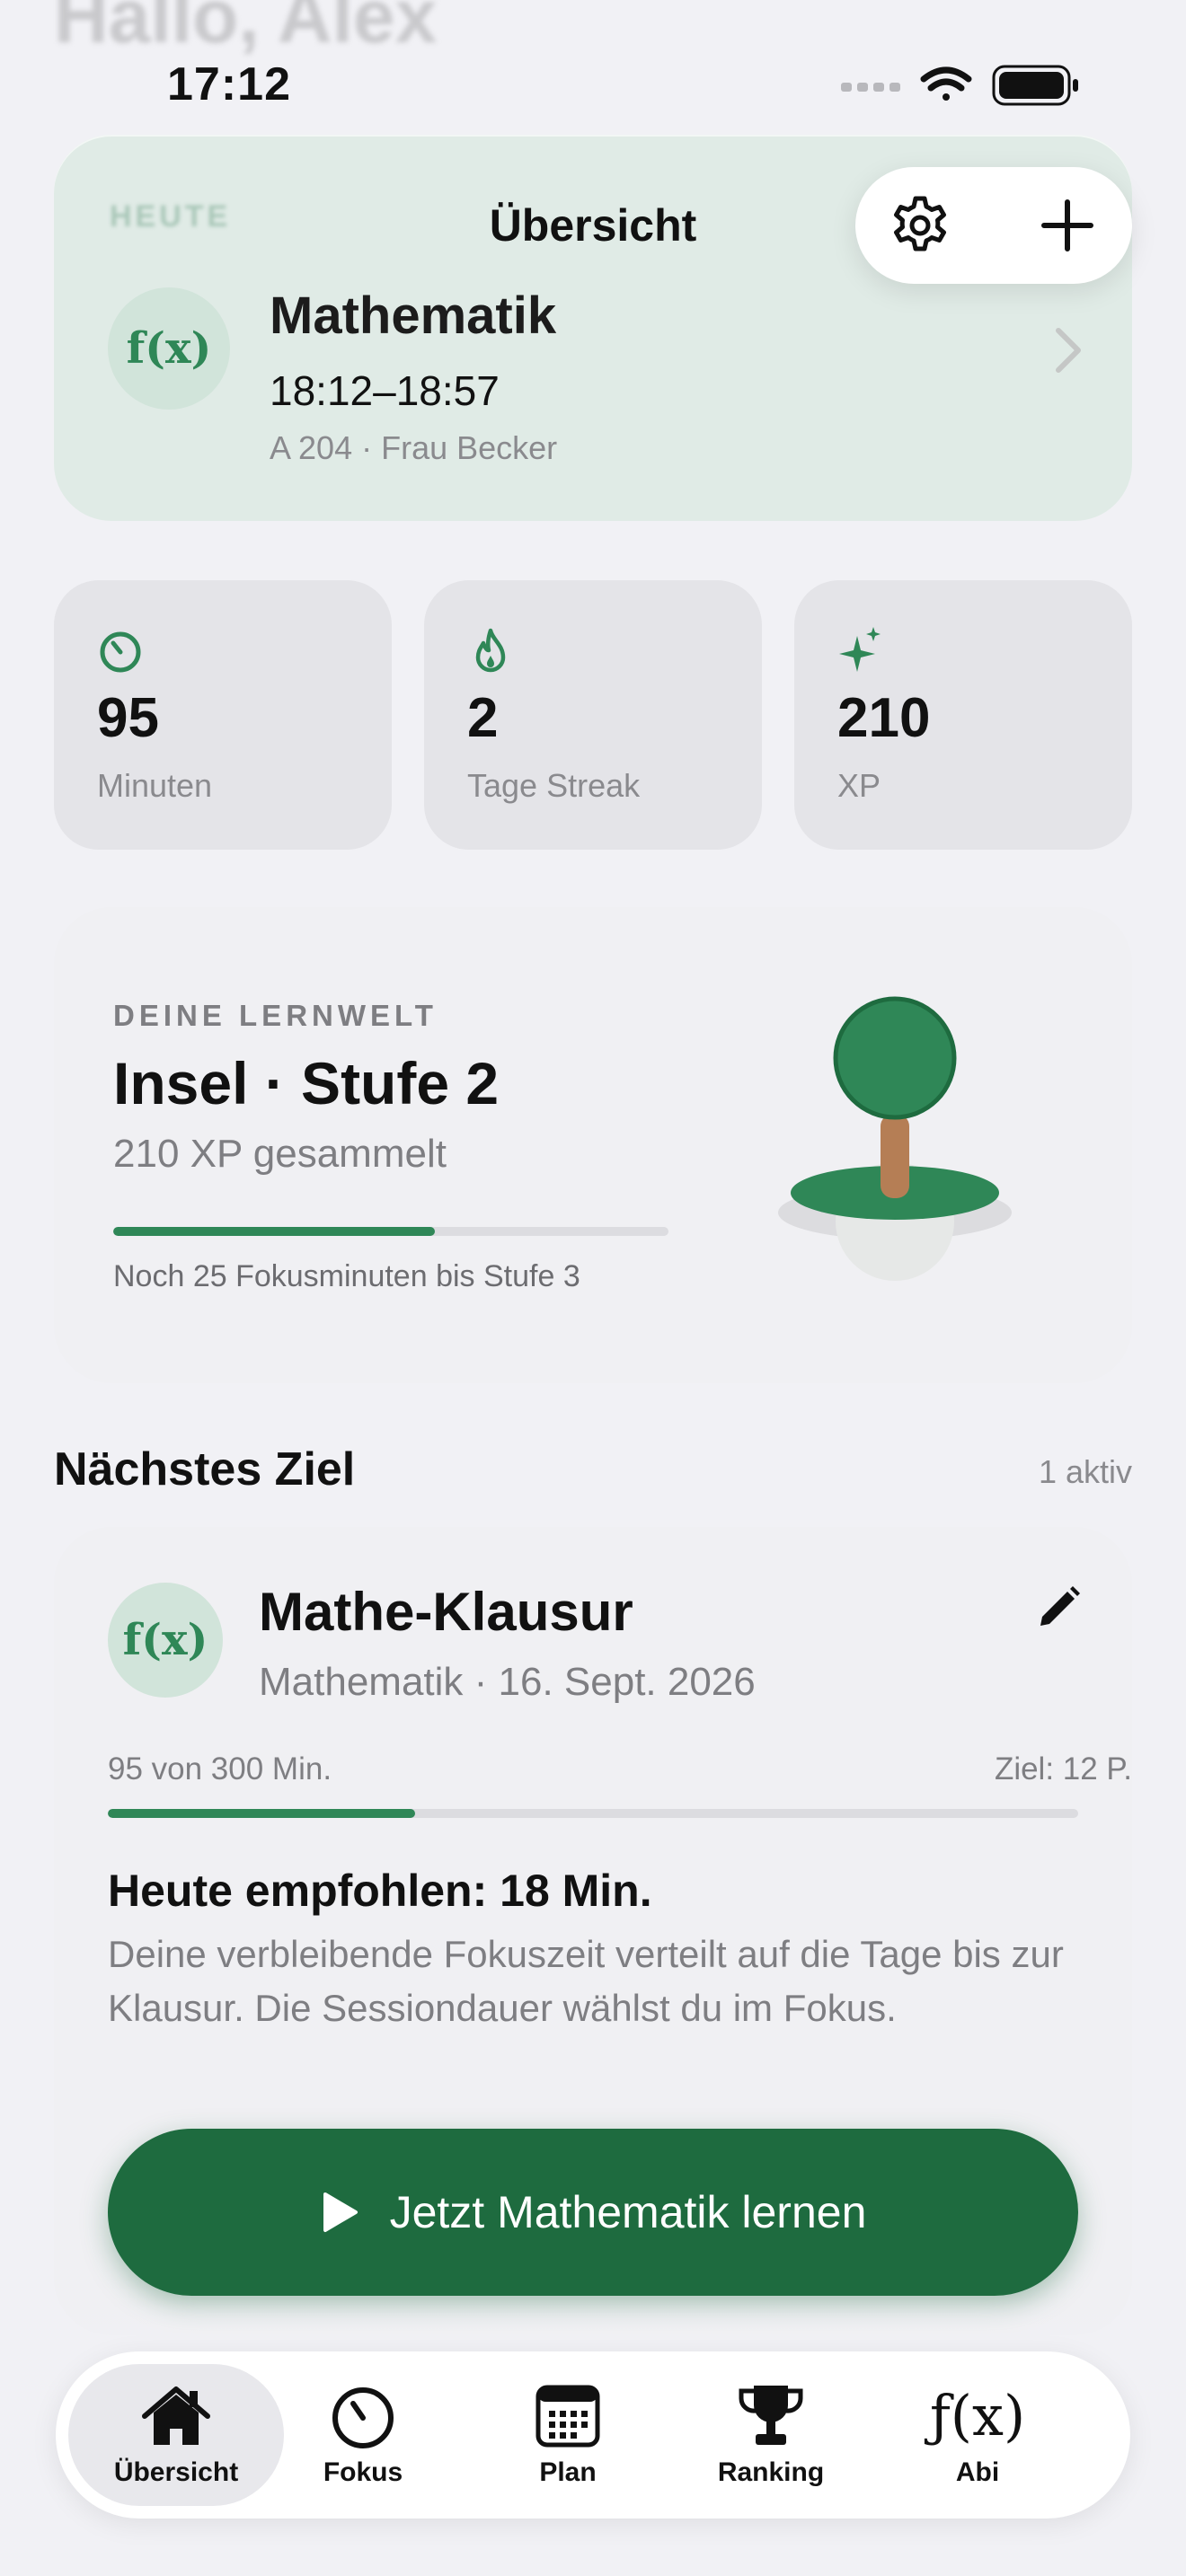 Image resolution: width=1186 pixels, height=2576 pixels. Describe the element at coordinates (340, 2212) in the screenshot. I see `play-icon` at that location.